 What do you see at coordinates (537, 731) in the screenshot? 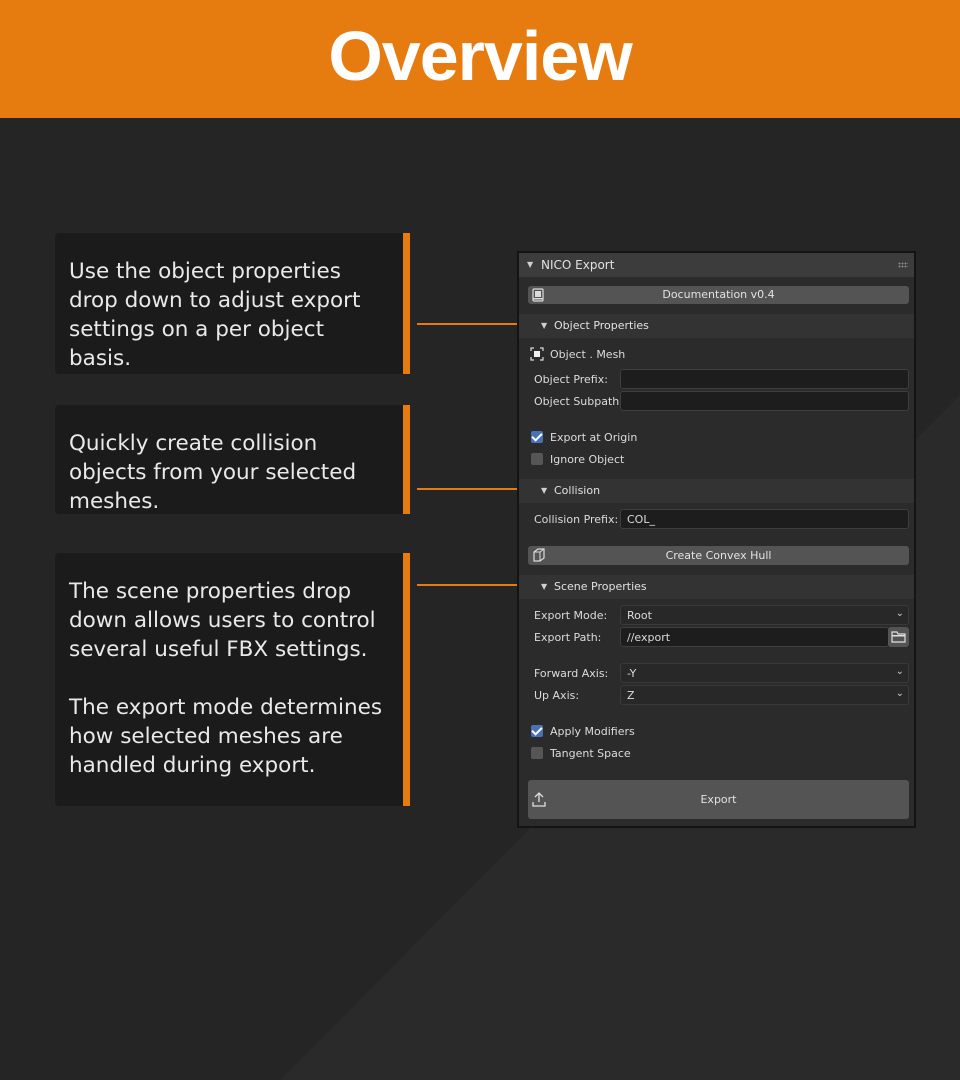
I see `apply-modifiers-checkbox` at bounding box center [537, 731].